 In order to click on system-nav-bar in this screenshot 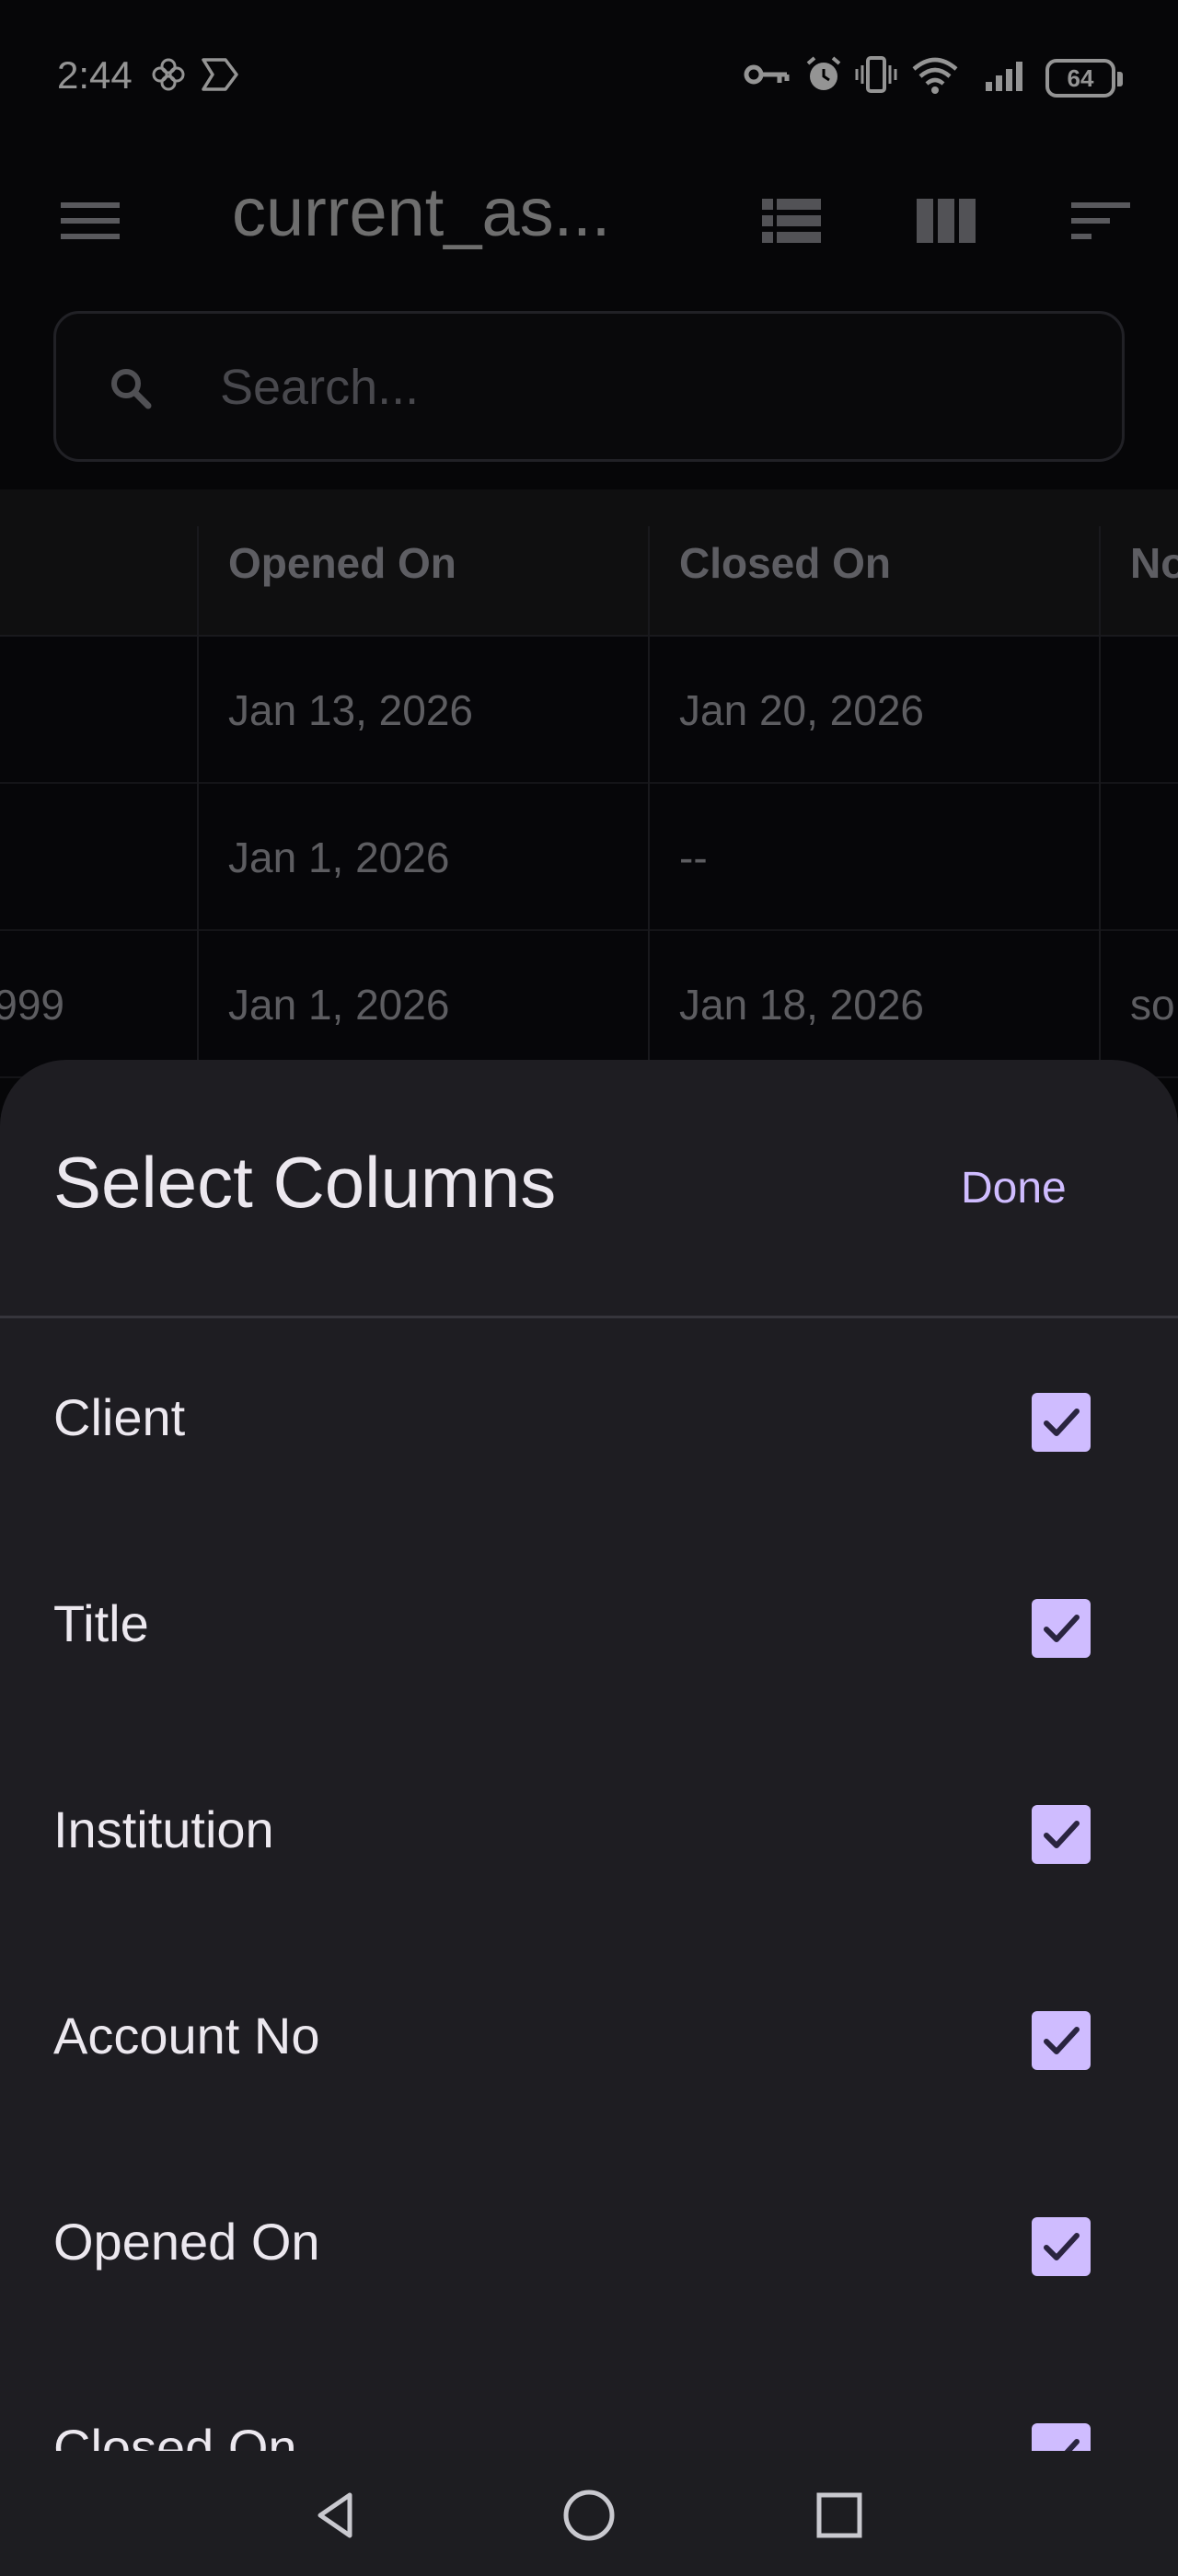, I will do `click(589, 2513)`.